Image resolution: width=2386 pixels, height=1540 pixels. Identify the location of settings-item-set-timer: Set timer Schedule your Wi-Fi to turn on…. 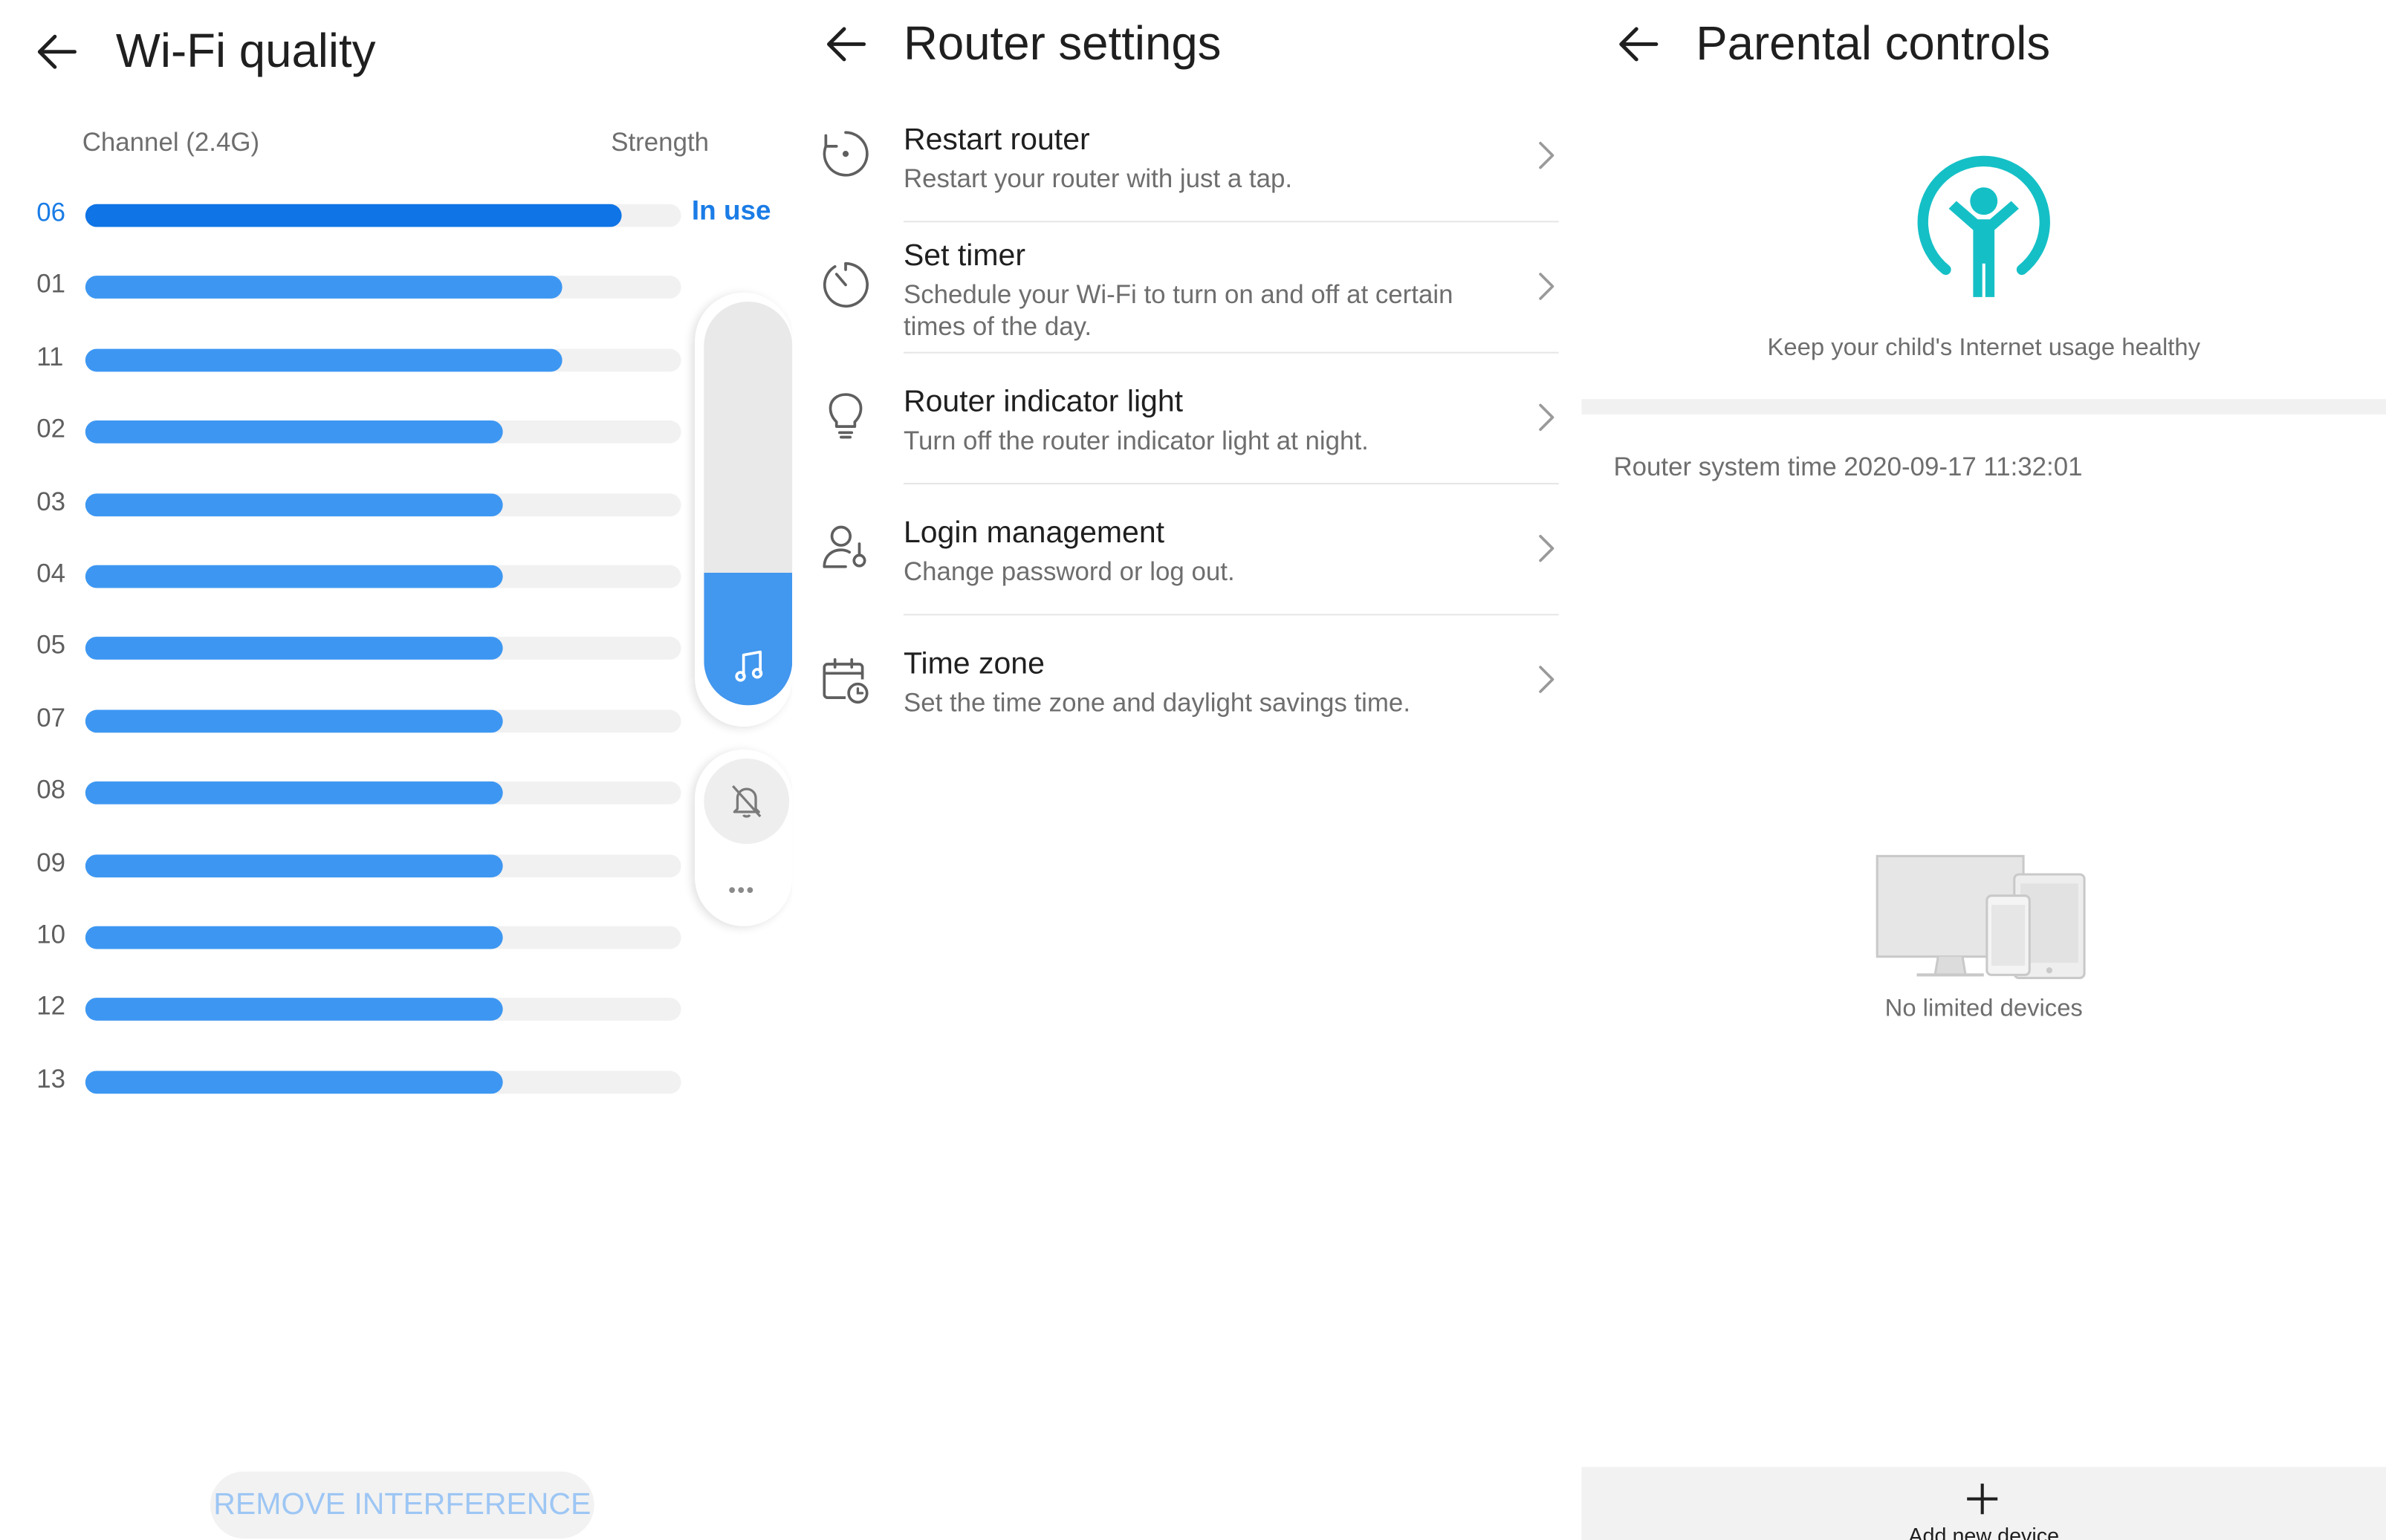
(1186, 287).